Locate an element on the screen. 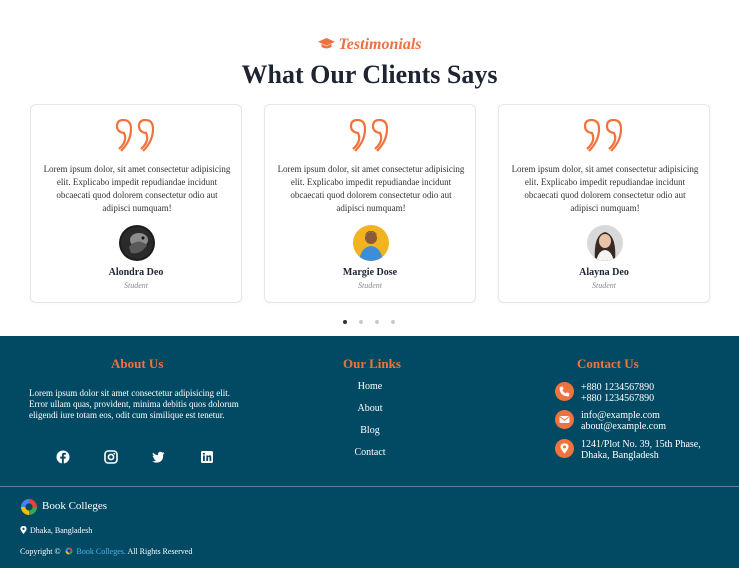  footer-link-contact: Contact is located at coordinates (370, 452).